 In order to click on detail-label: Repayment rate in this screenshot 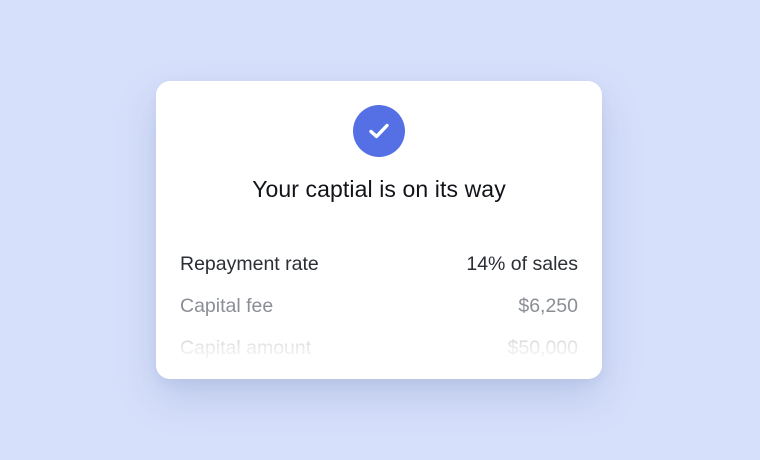, I will do `click(249, 263)`.